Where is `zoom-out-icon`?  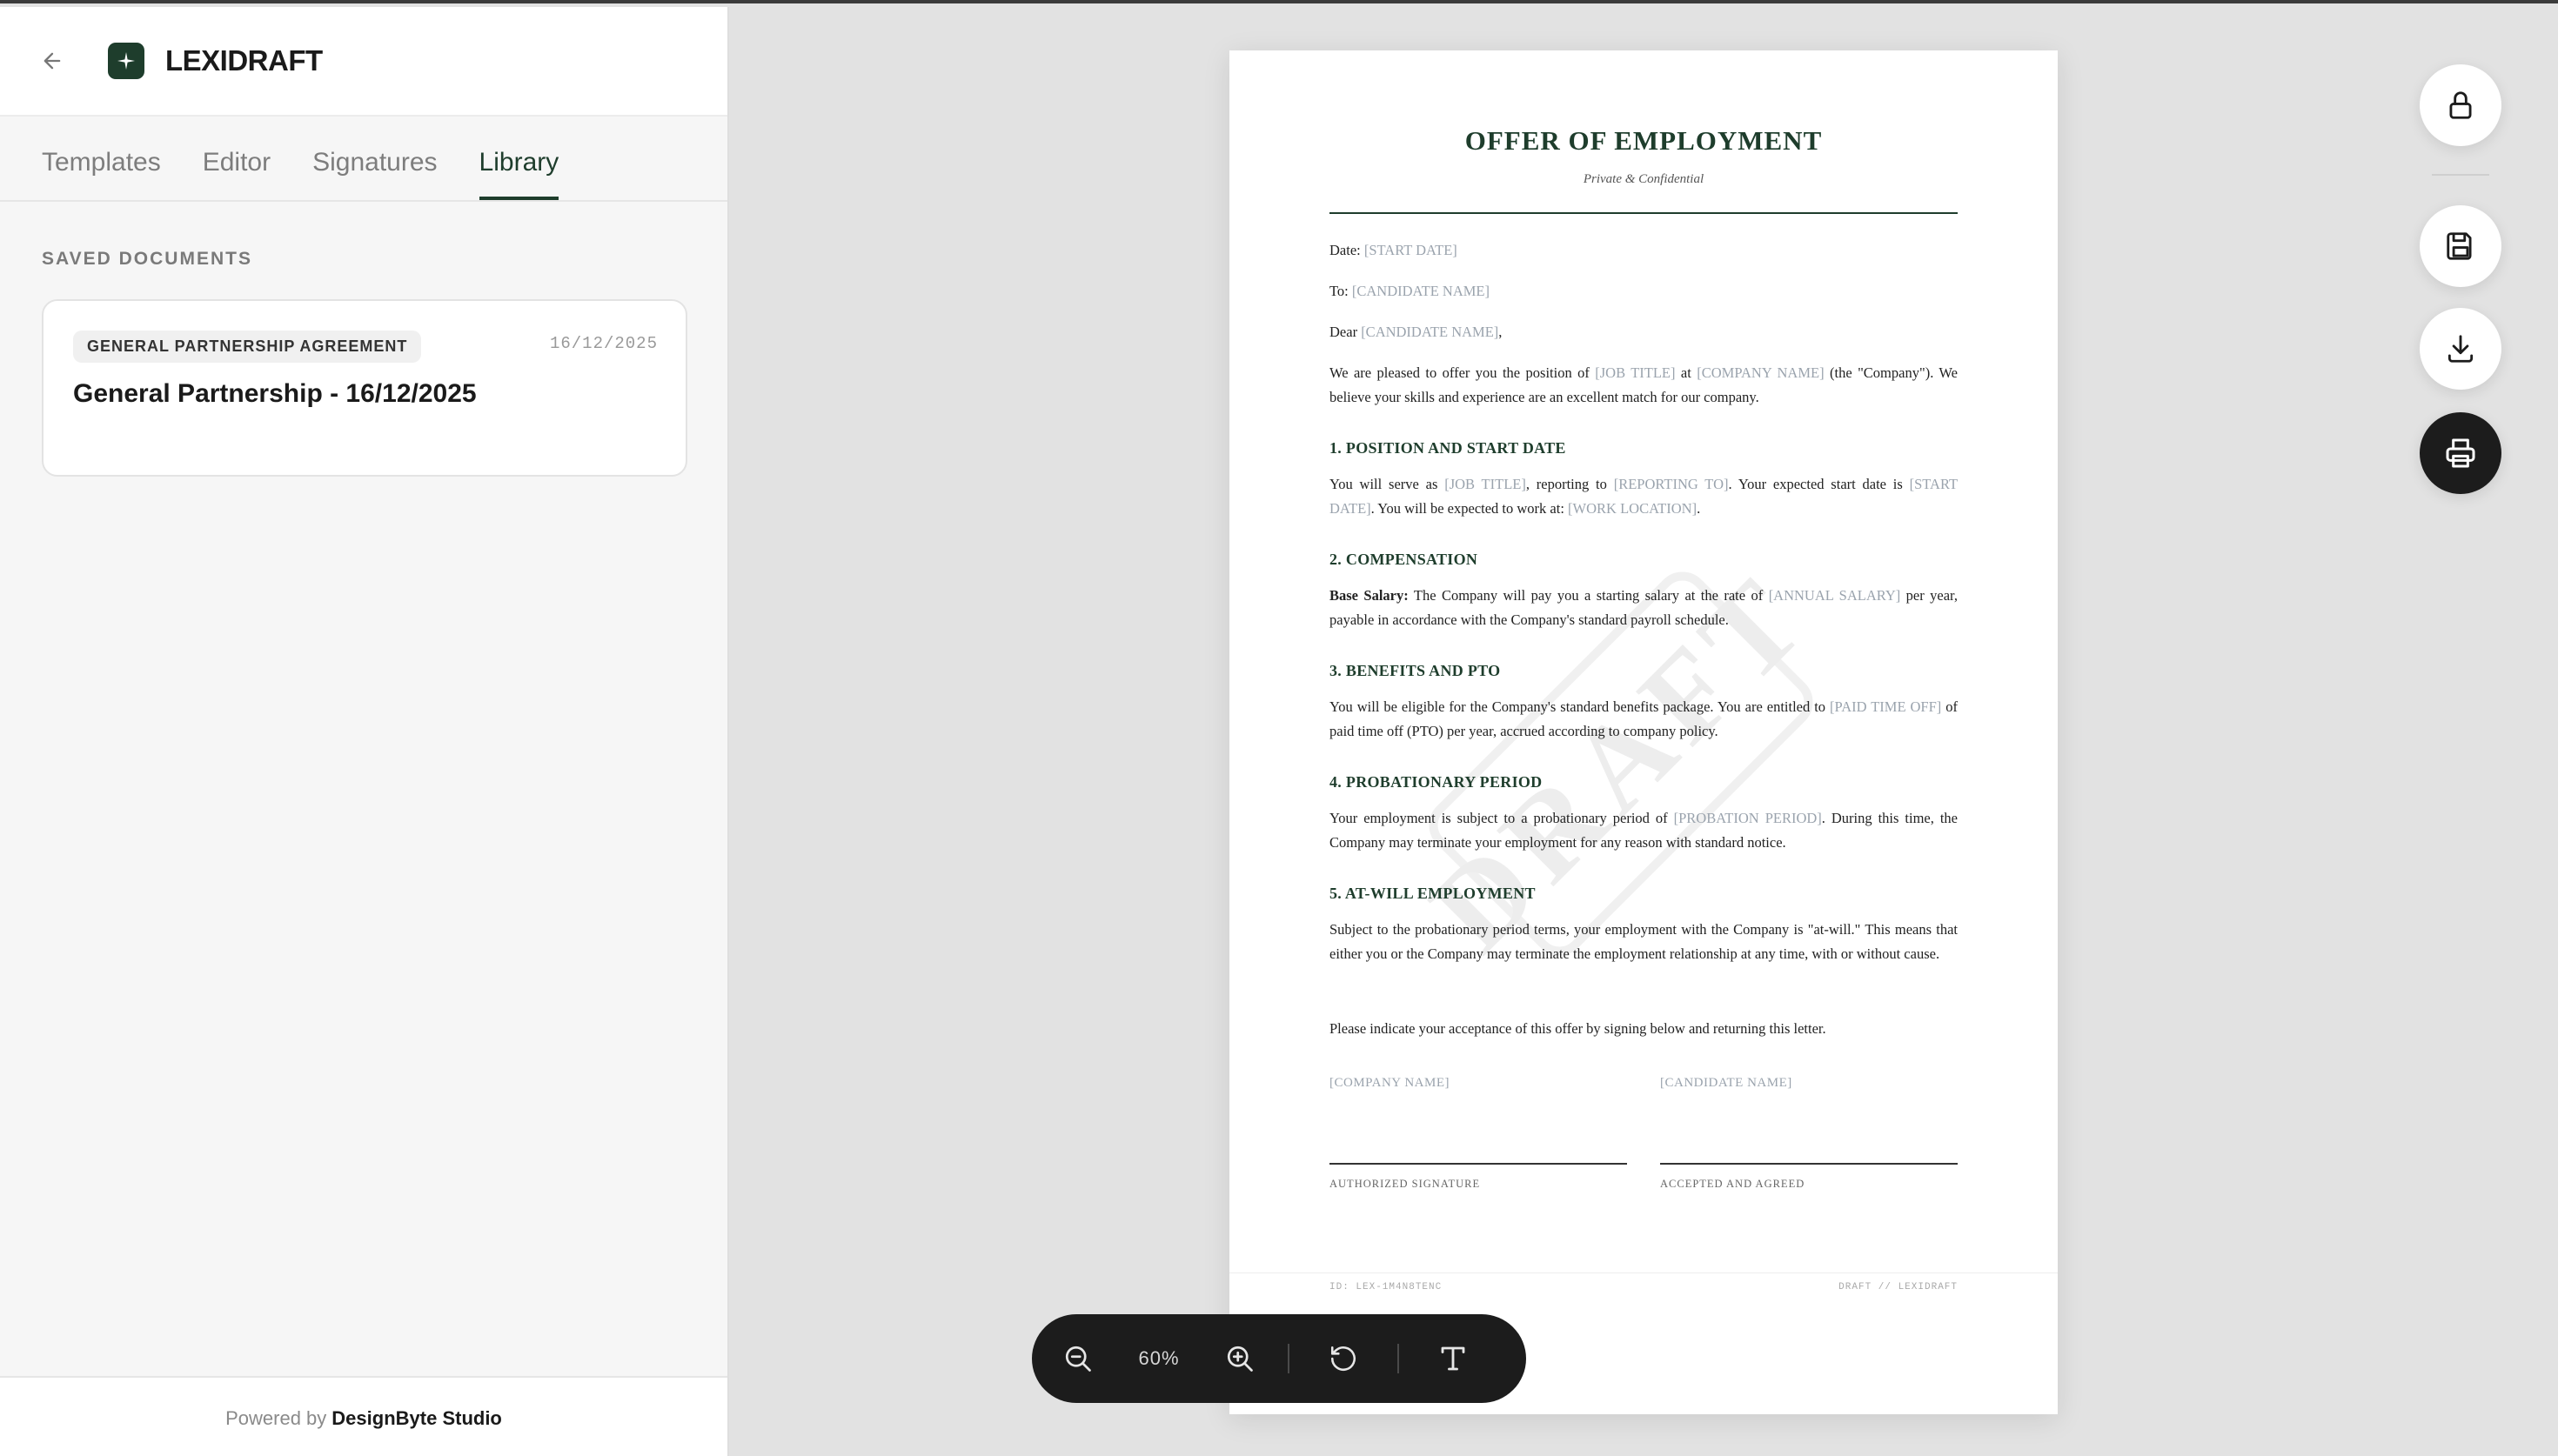
zoom-out-icon is located at coordinates (1078, 1359).